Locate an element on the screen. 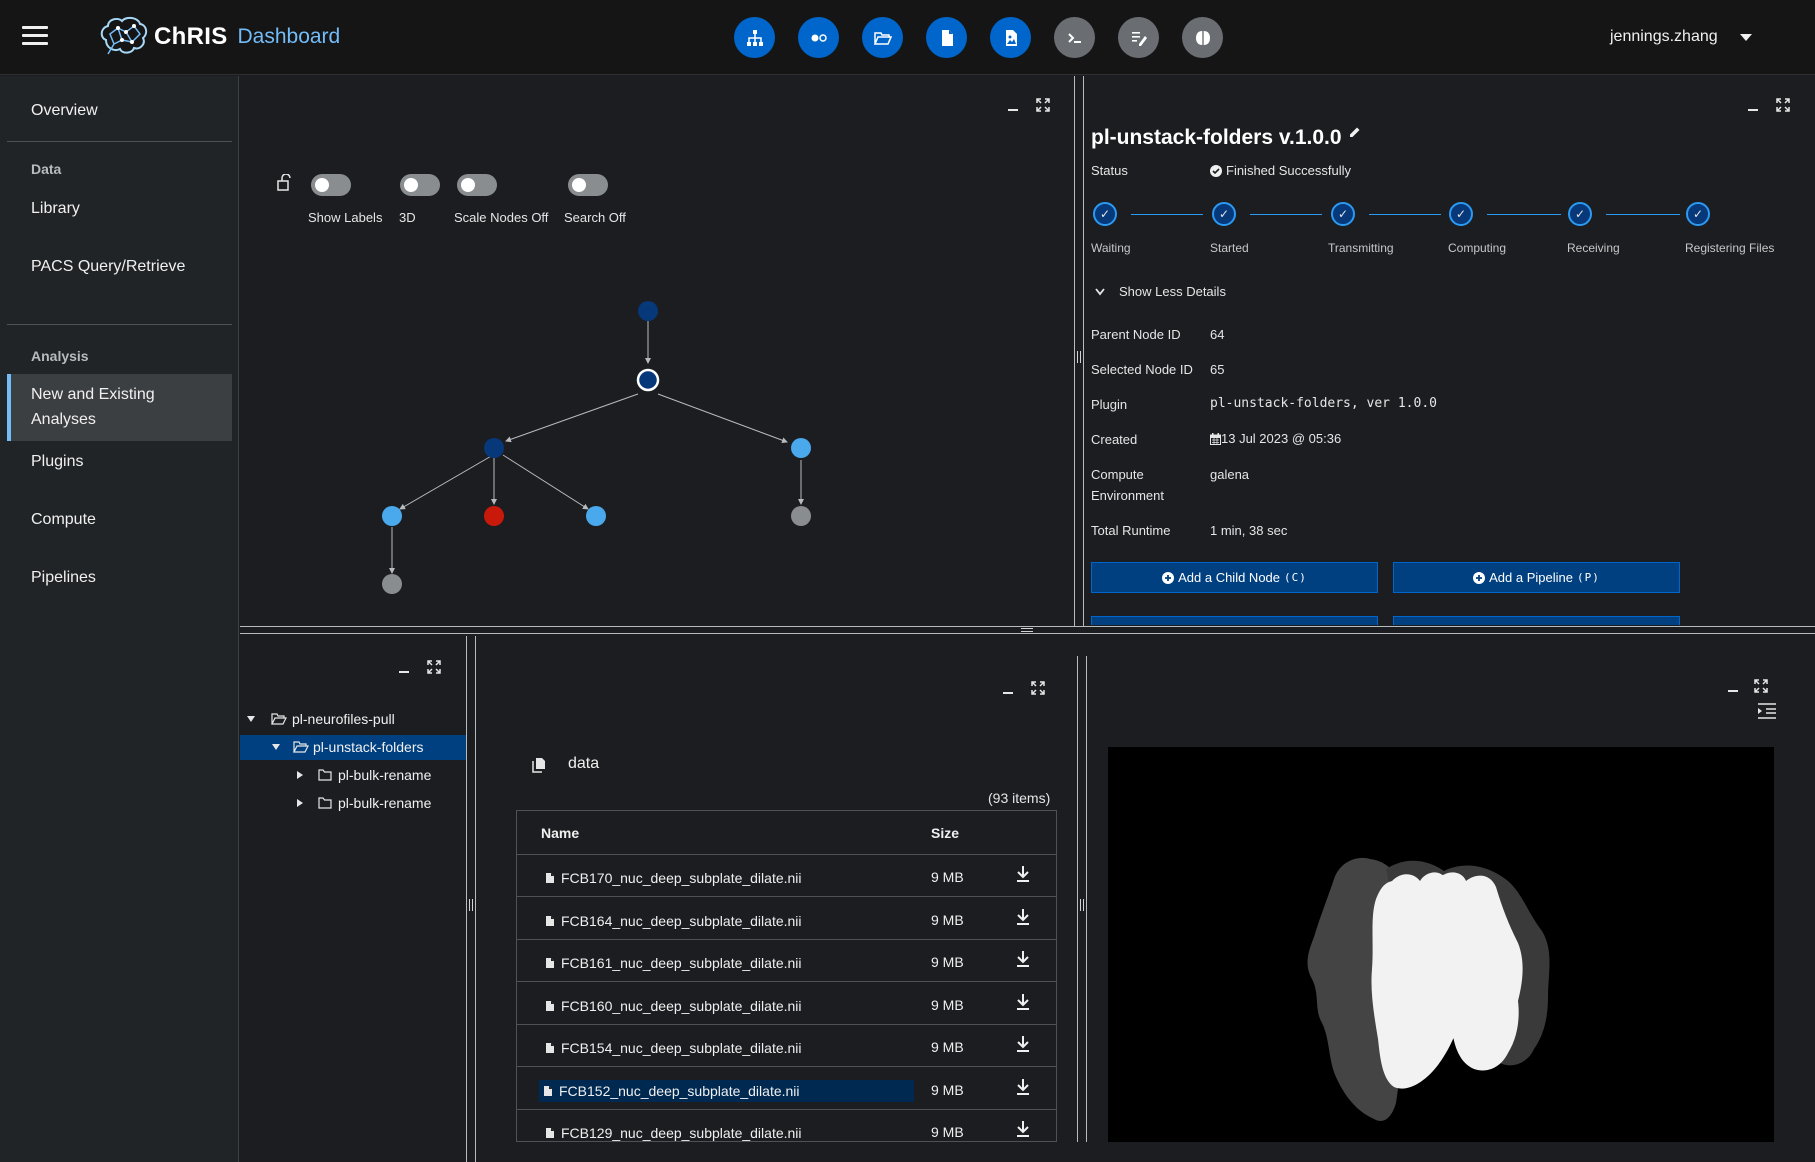  table-row: FCB170_nuc_deep_subplate_dilate.nii 9 MB is located at coordinates (786, 876).